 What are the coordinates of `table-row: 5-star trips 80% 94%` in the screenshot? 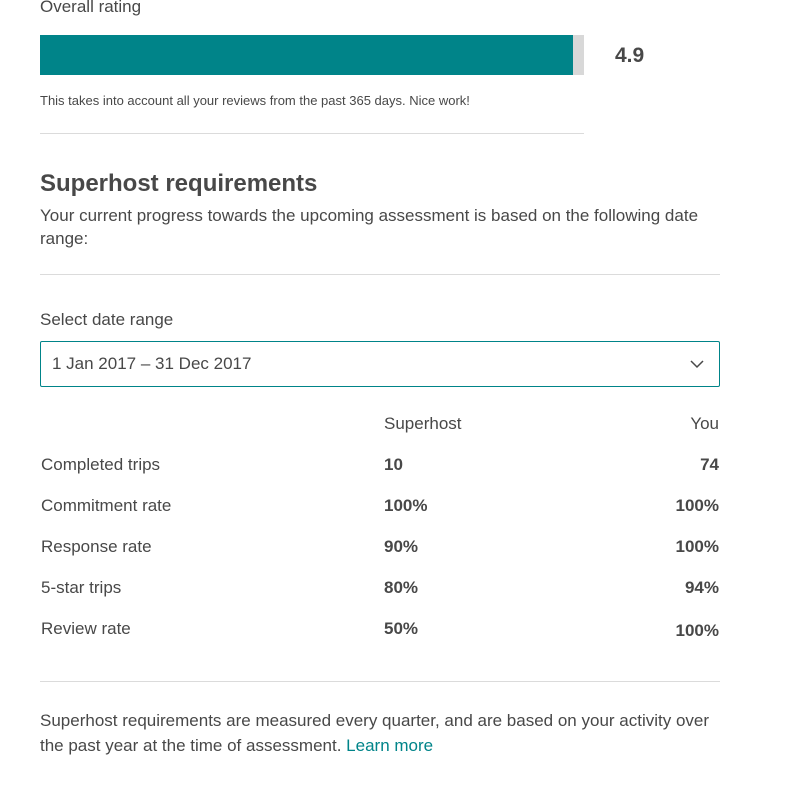 It's located at (380, 590).